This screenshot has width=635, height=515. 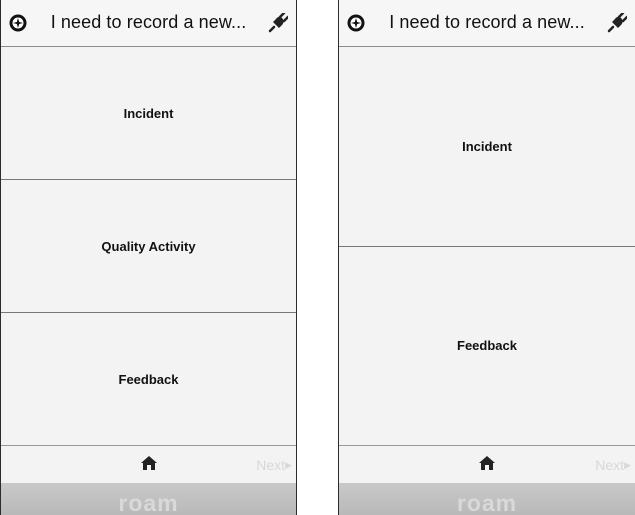 I want to click on option-feedback: Feedback, so click(x=148, y=379).